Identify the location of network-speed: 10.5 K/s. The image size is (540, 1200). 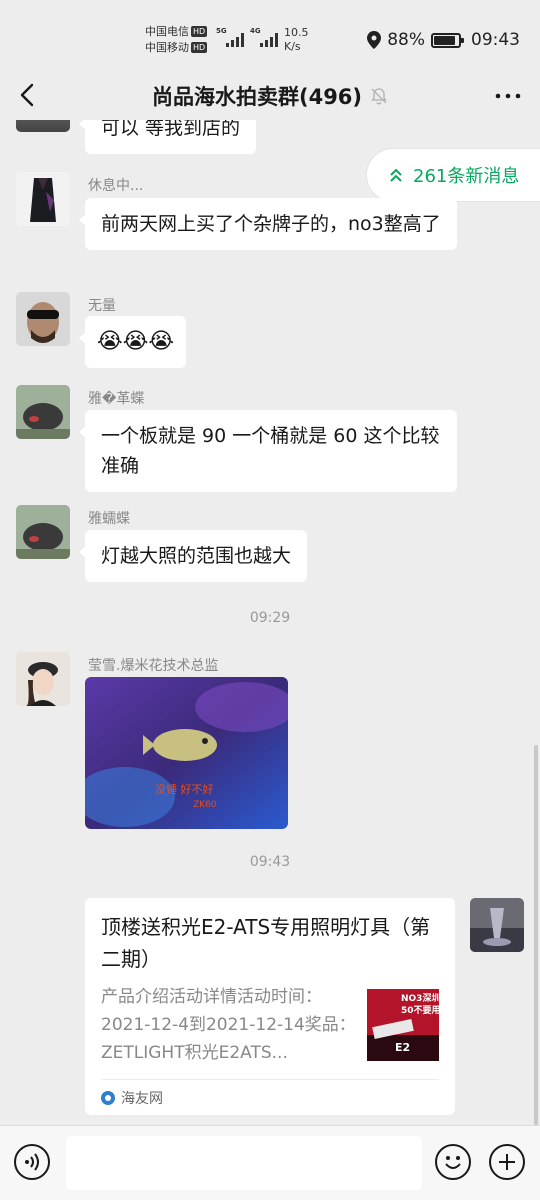
(296, 39).